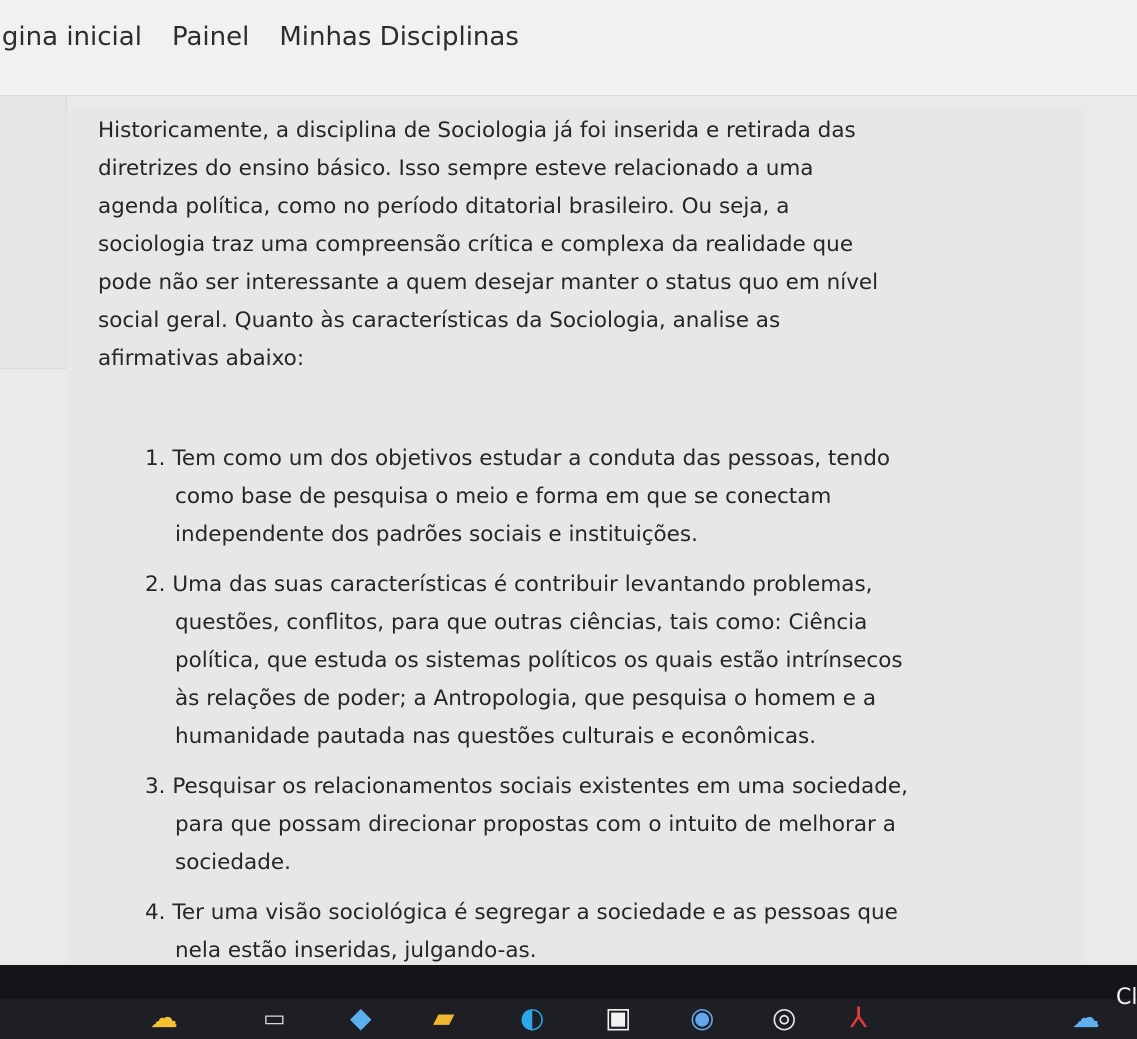 The width and height of the screenshot is (1137, 1039). What do you see at coordinates (399, 37) in the screenshot?
I see `nav-my-courses-link: Minhas Disciplinas` at bounding box center [399, 37].